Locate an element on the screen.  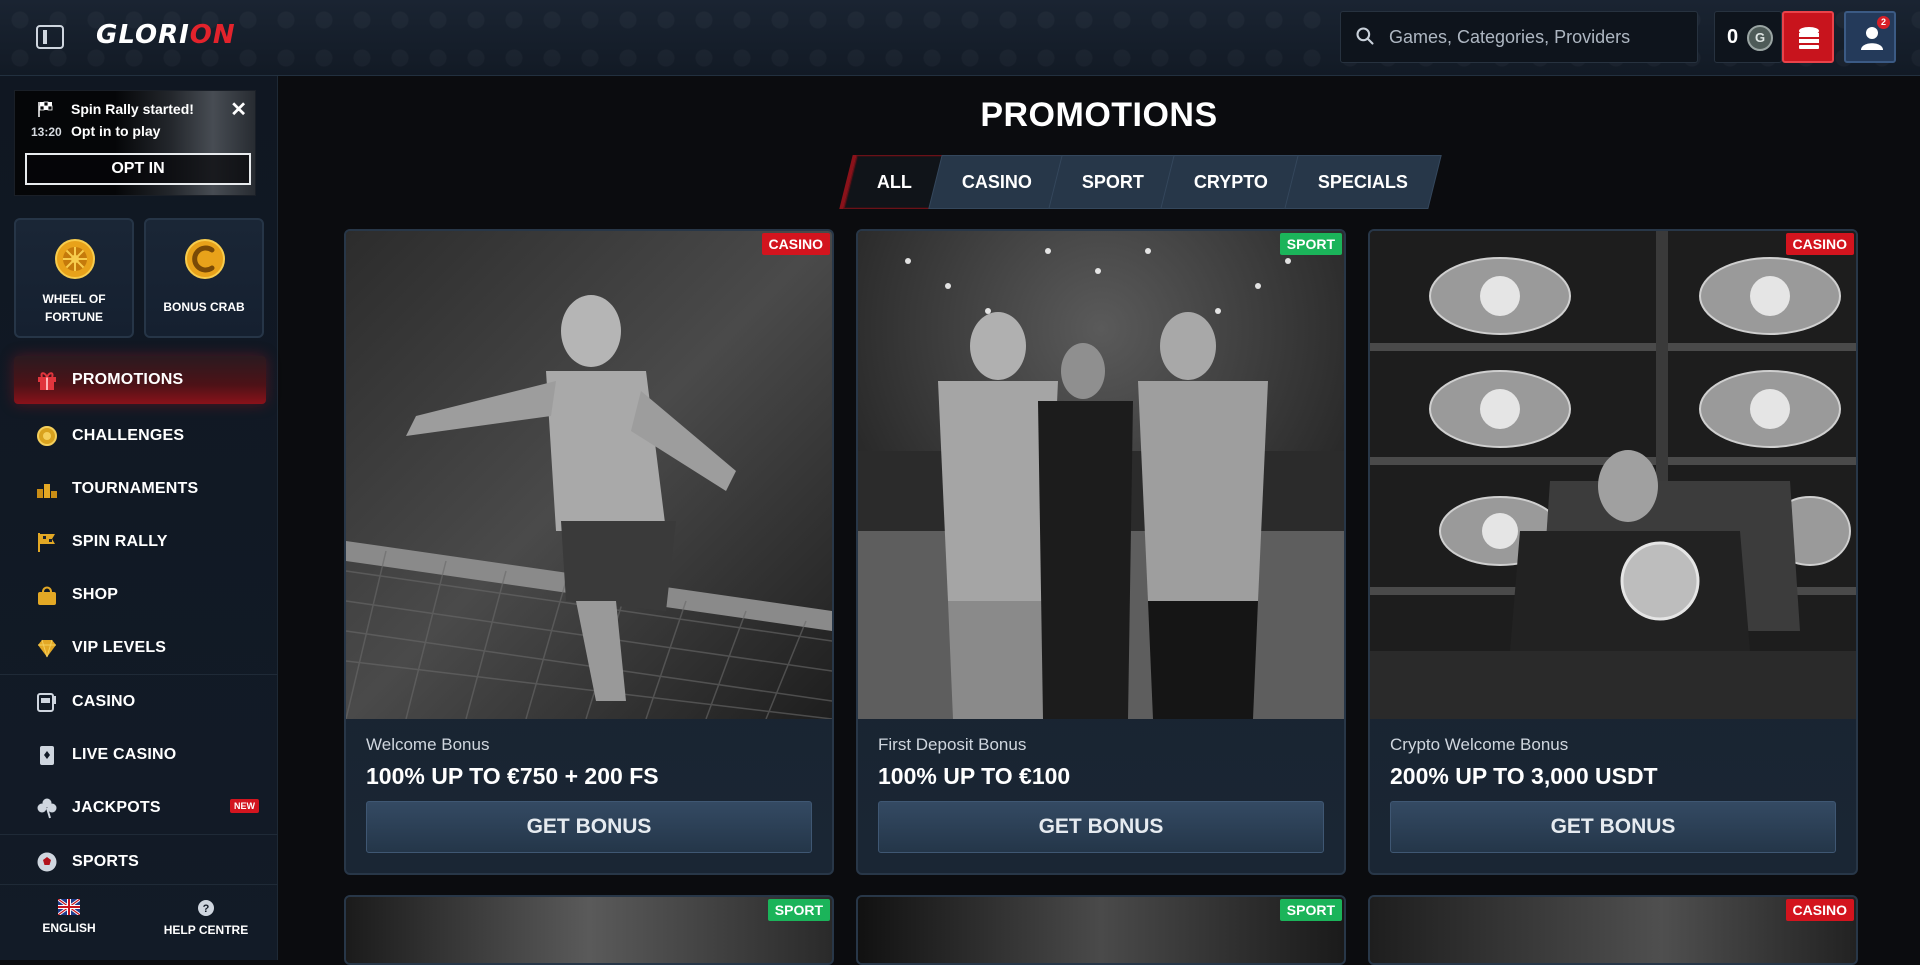
balance-display: 0 G is located at coordinates (1748, 37).